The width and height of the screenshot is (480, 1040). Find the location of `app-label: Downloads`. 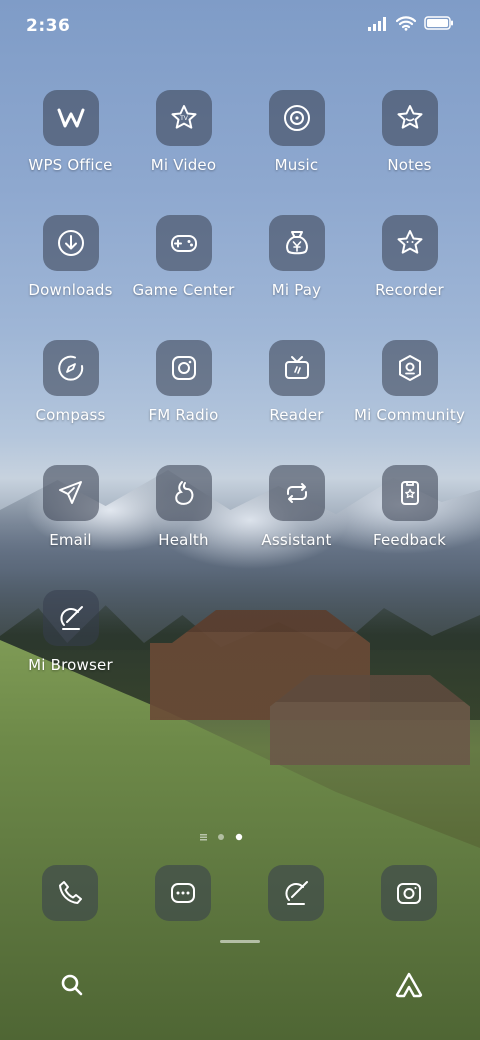

app-label: Downloads is located at coordinates (70, 290).